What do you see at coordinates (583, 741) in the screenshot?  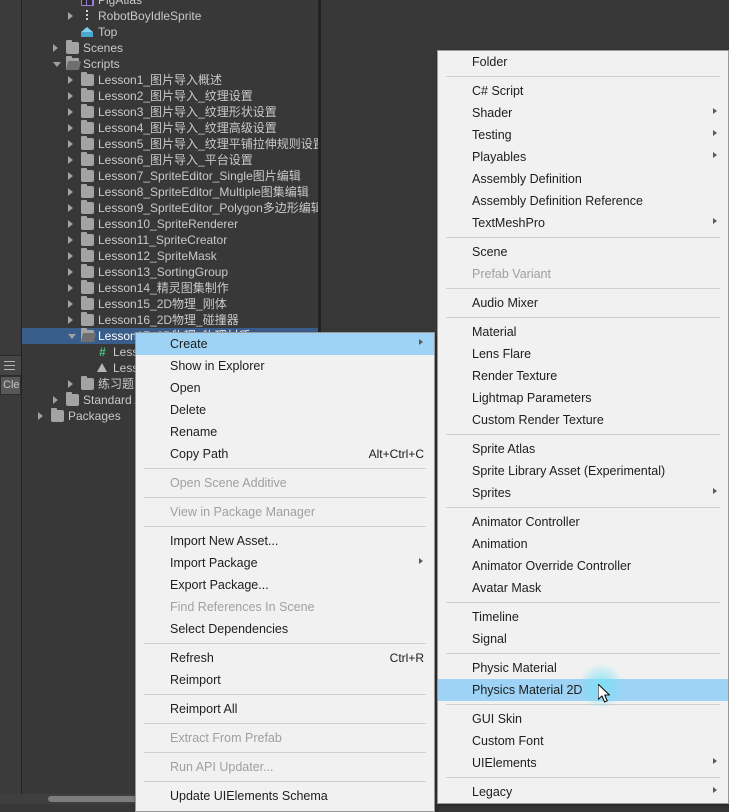 I see `menu-item: Custom Font` at bounding box center [583, 741].